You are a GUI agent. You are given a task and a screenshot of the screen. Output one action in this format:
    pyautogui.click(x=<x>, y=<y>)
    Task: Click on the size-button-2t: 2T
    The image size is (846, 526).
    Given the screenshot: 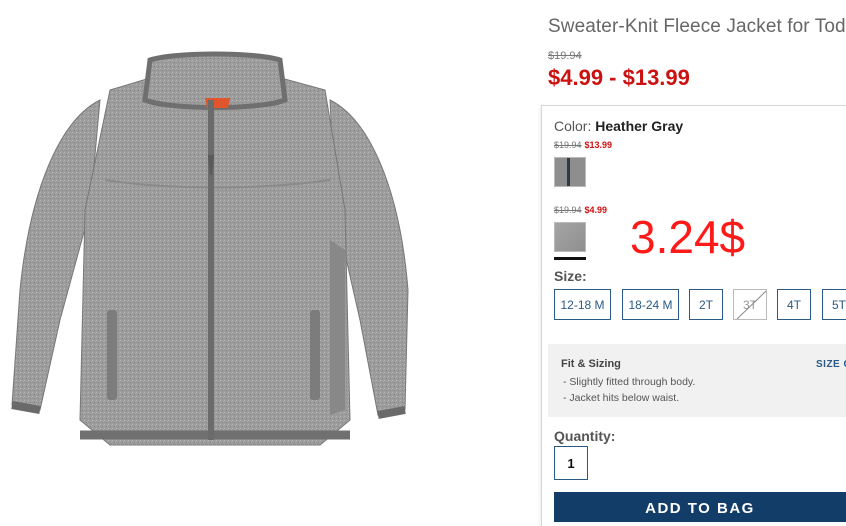 What is the action you would take?
    pyautogui.click(x=706, y=304)
    